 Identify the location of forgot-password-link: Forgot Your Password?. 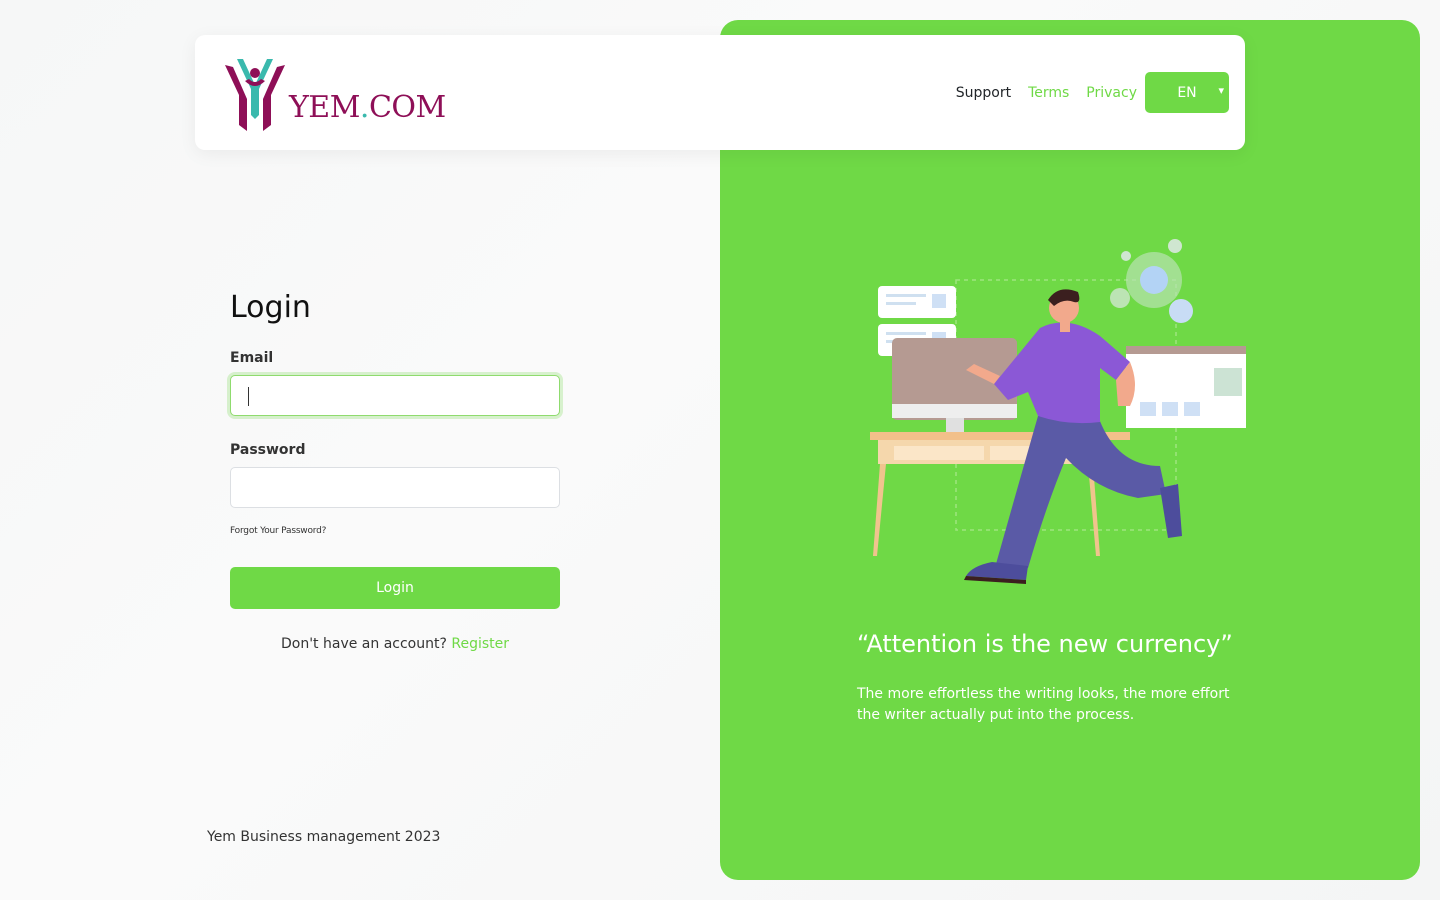
(395, 531).